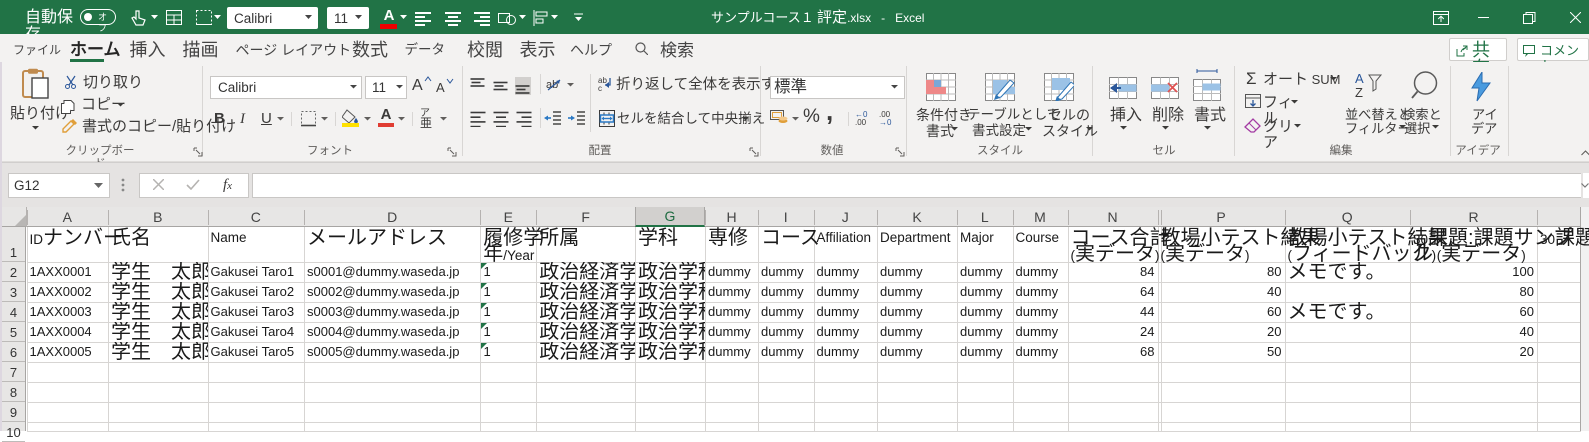 The width and height of the screenshot is (1589, 442). I want to click on svg-text: ab, so click(552, 85).